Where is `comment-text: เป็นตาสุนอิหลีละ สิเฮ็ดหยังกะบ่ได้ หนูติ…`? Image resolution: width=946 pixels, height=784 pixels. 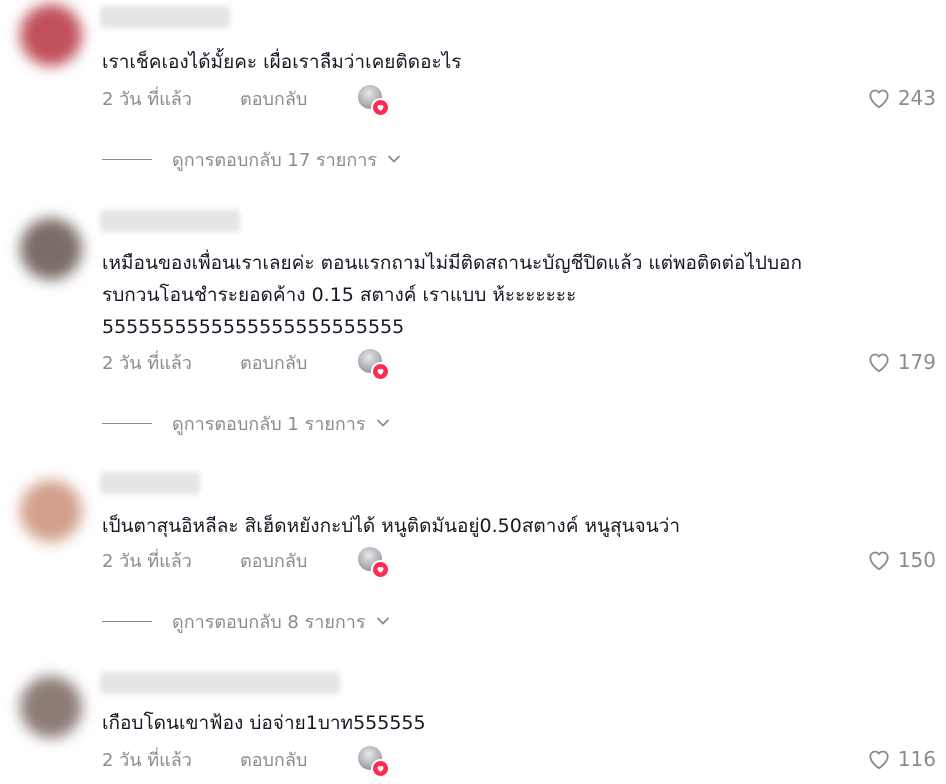 comment-text: เป็นตาสุนอิหลีละ สิเฮ็ดหยังกะบ่ได้ หนูติ… is located at coordinates (391, 526).